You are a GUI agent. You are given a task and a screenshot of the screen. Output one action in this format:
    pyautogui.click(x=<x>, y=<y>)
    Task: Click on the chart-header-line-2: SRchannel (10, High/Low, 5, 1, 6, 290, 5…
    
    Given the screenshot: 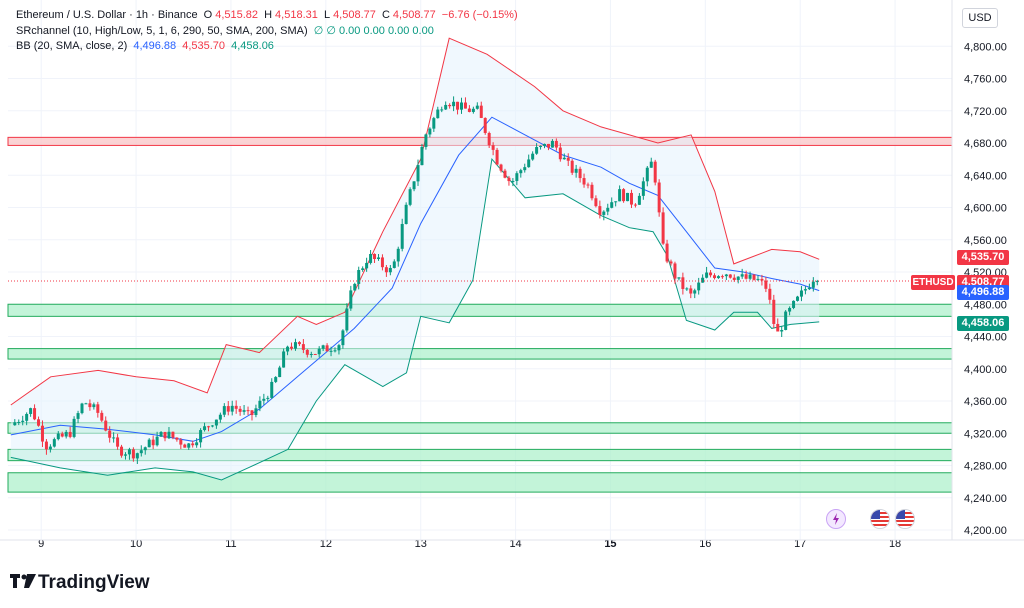 What is the action you would take?
    pyautogui.click(x=226, y=31)
    